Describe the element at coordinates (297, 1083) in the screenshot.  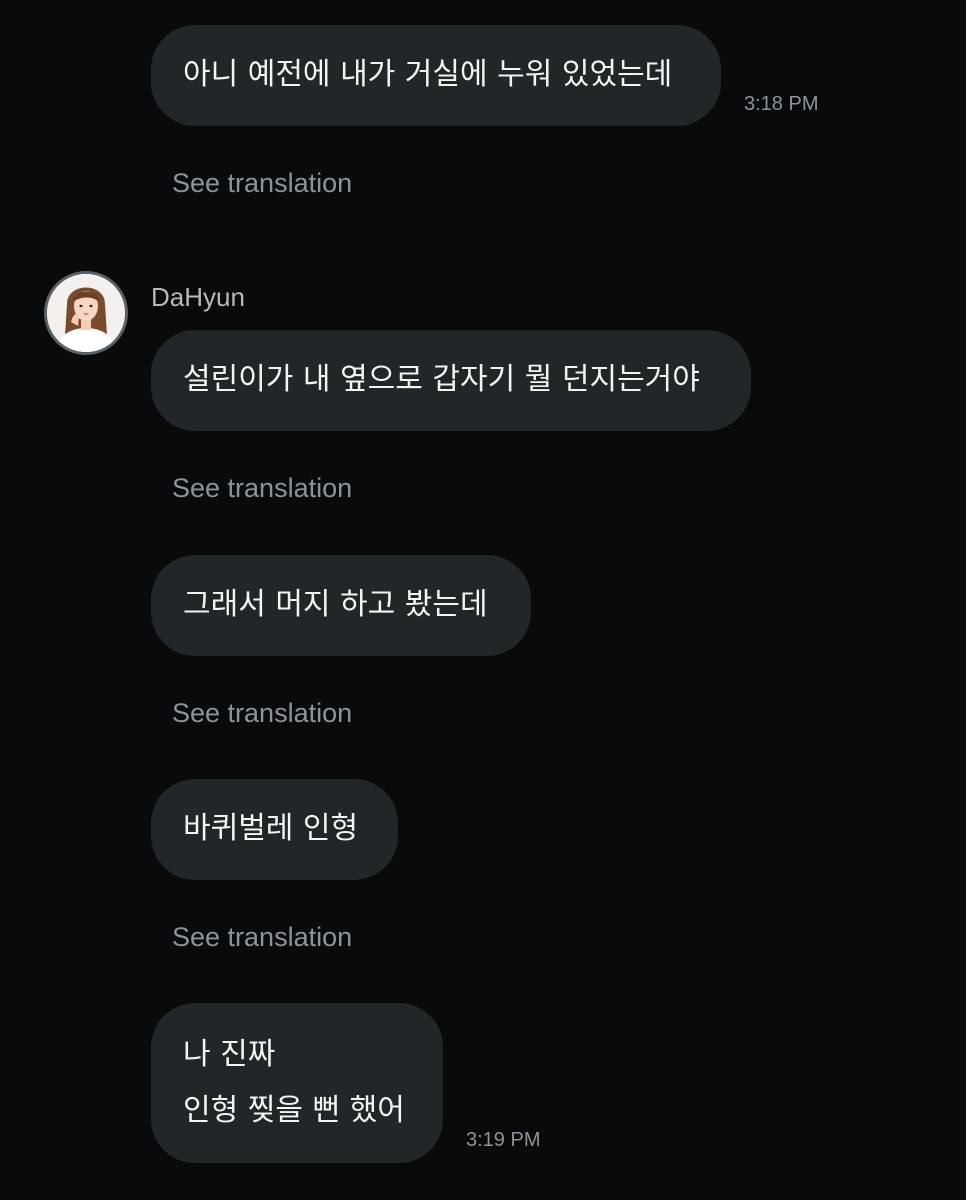
I see `message-bubble: 나 진짜 인형 찢을 뻔 했어` at that location.